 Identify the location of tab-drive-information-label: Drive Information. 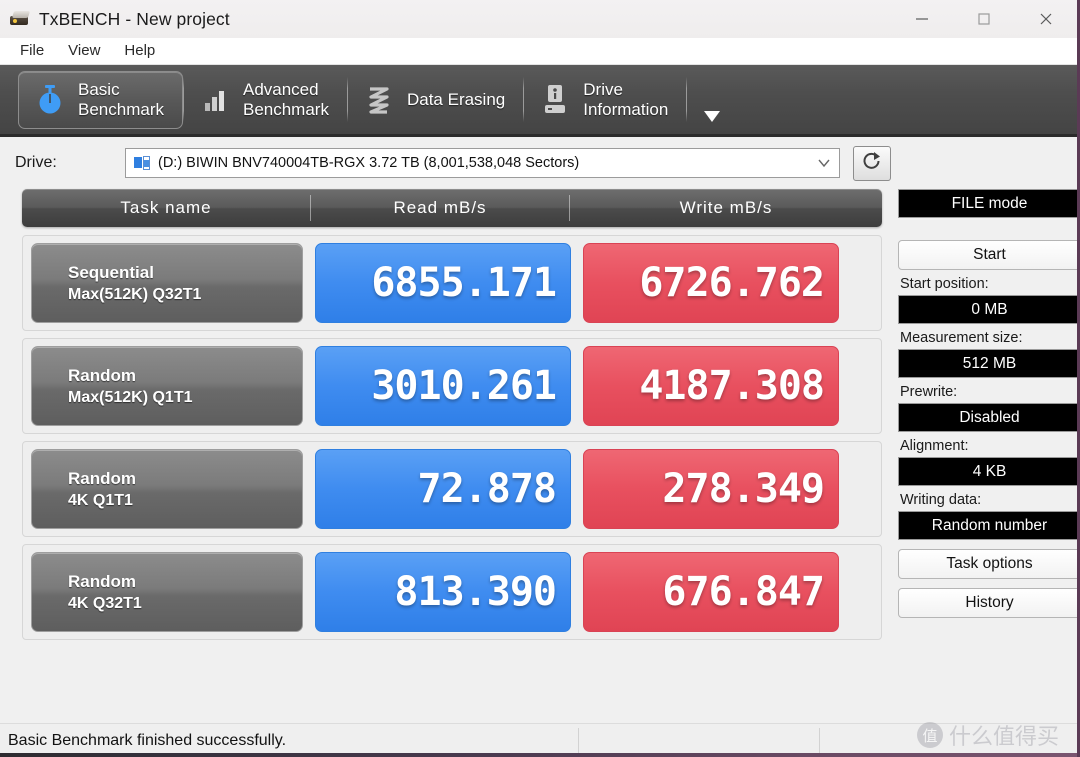
(626, 99).